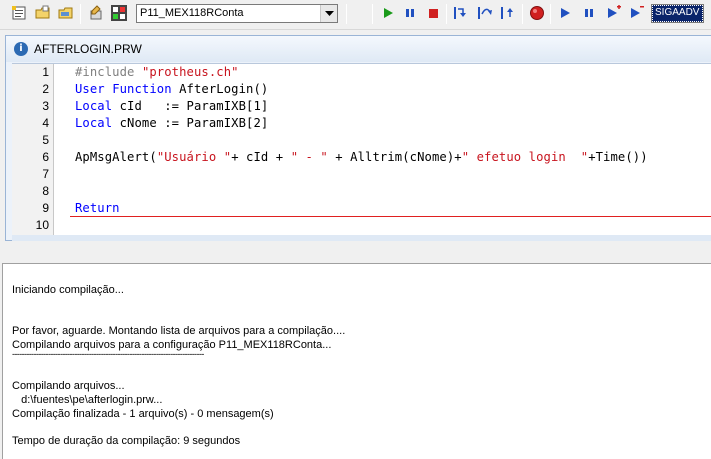  I want to click on run-to-cursor-icon, so click(565, 13).